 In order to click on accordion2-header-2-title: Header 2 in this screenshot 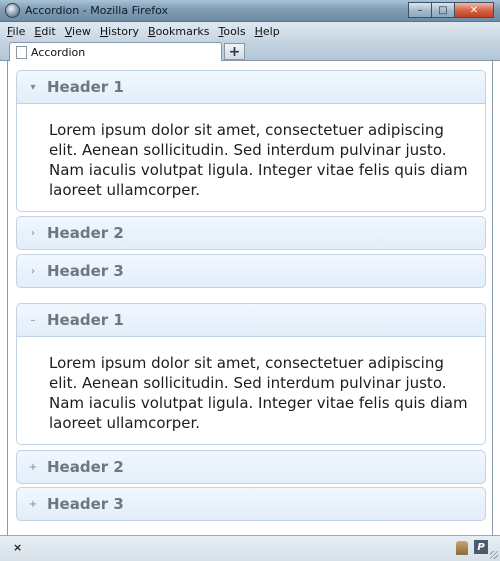, I will do `click(85, 467)`.